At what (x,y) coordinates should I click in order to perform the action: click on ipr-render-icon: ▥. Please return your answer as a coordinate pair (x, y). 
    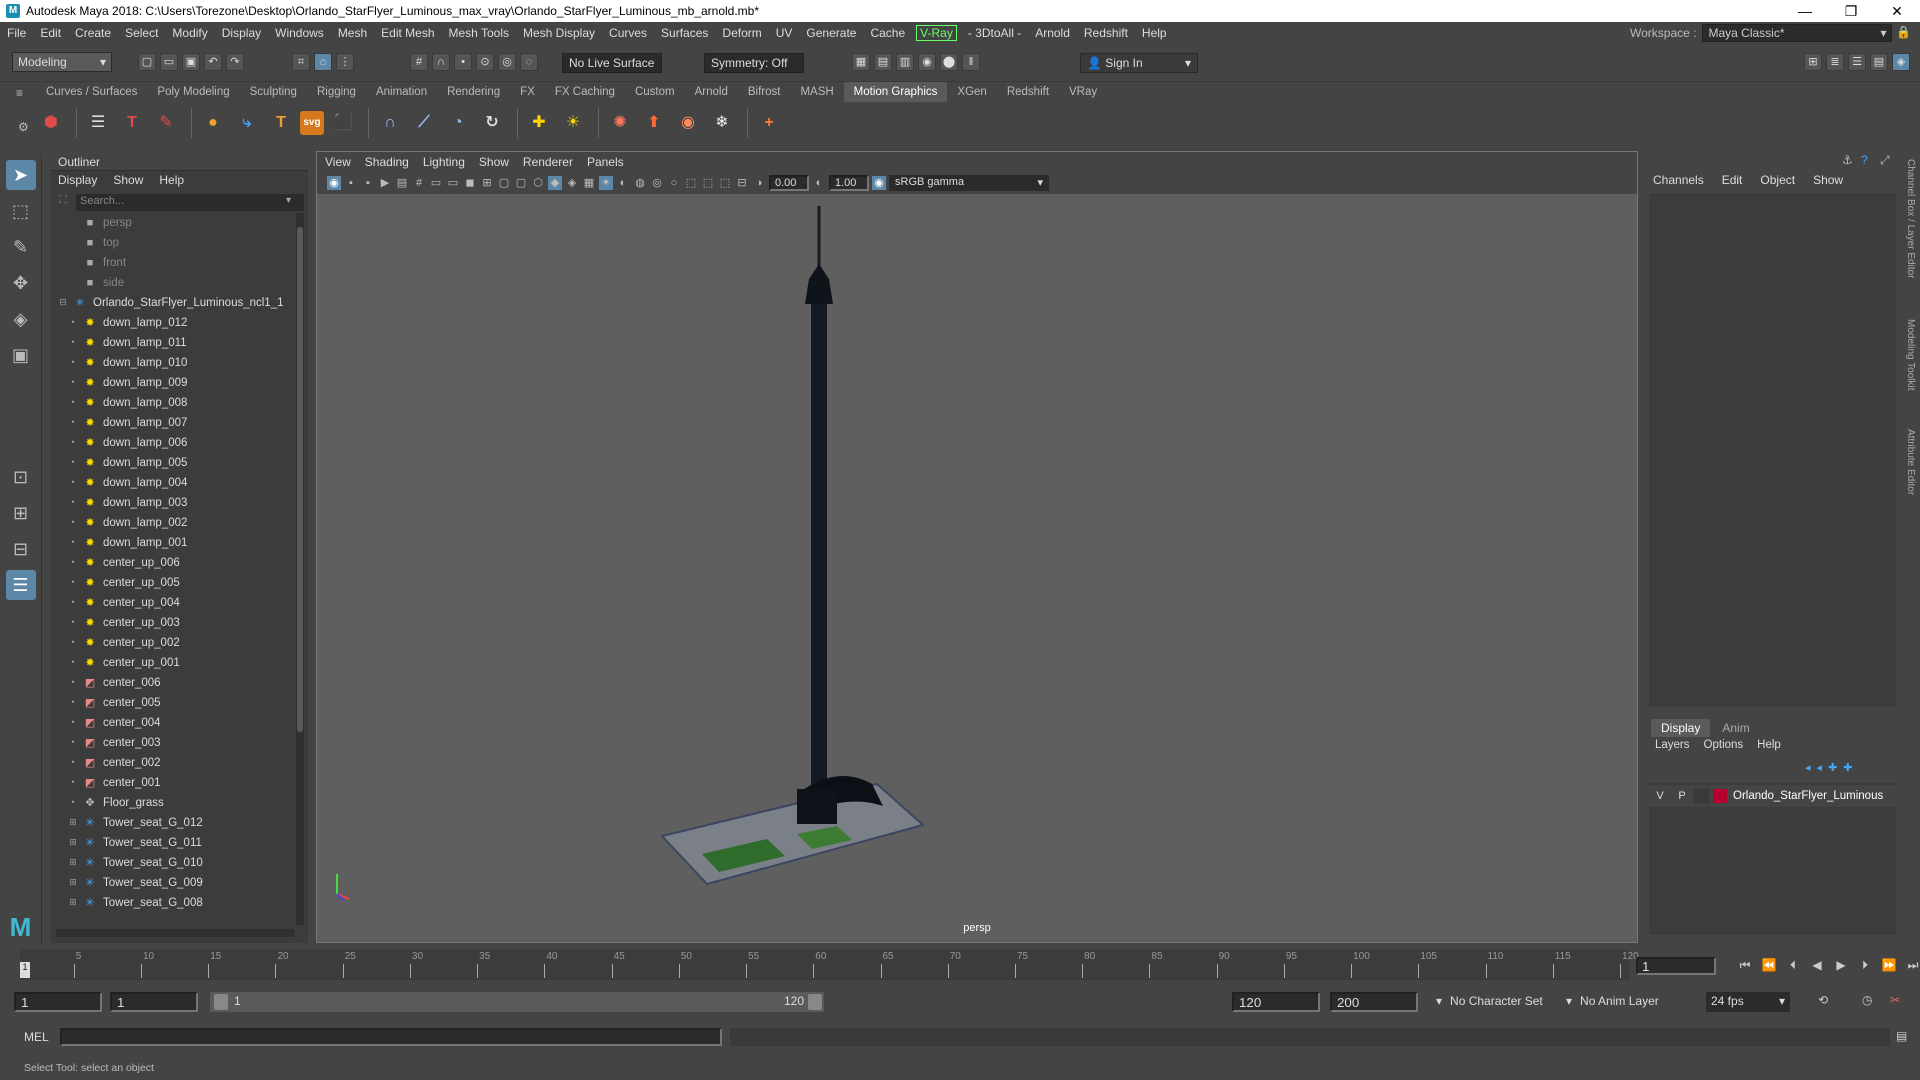
    Looking at the image, I should click on (905, 62).